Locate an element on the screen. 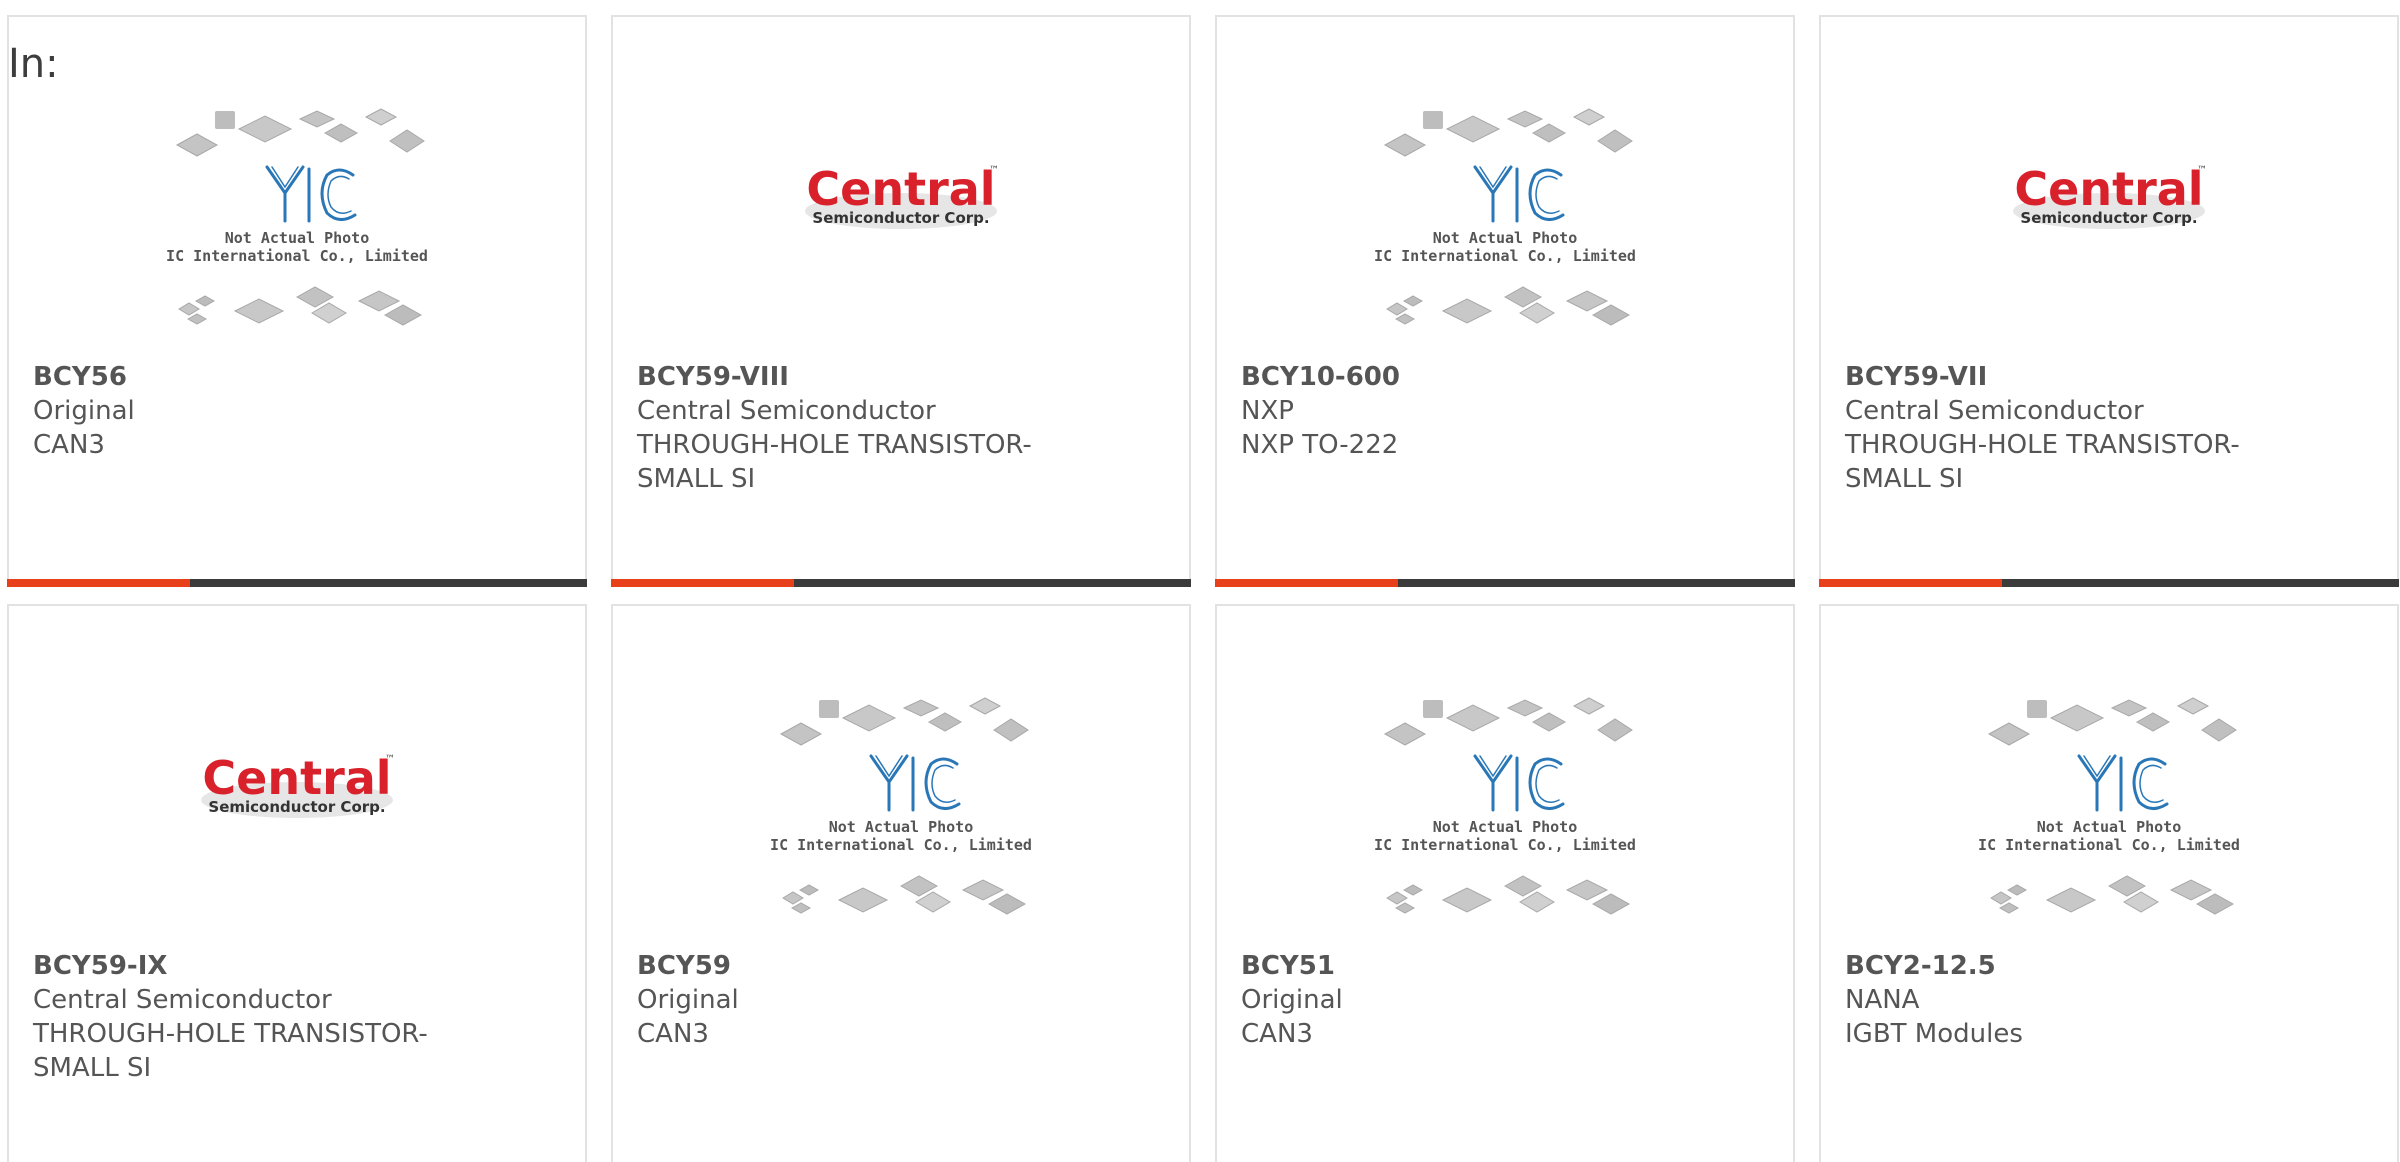 This screenshot has width=2400, height=1162. filter-label: In: is located at coordinates (33, 64).